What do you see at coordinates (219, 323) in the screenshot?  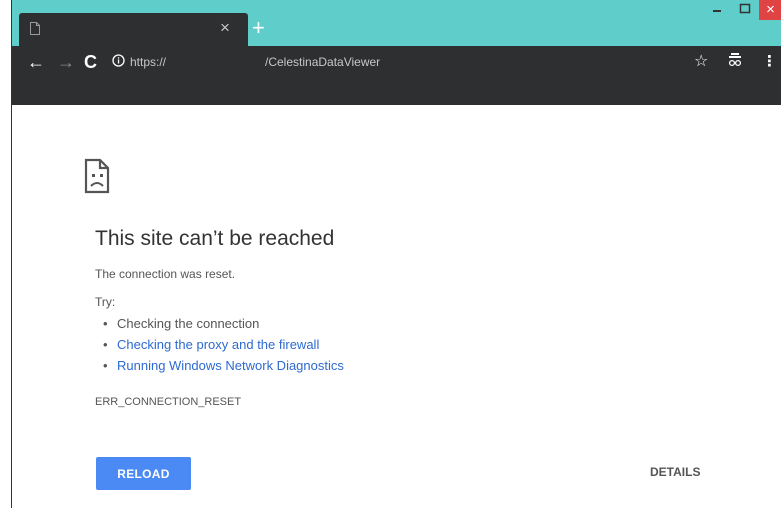 I see `suggestion-check-connection: Checking the connection` at bounding box center [219, 323].